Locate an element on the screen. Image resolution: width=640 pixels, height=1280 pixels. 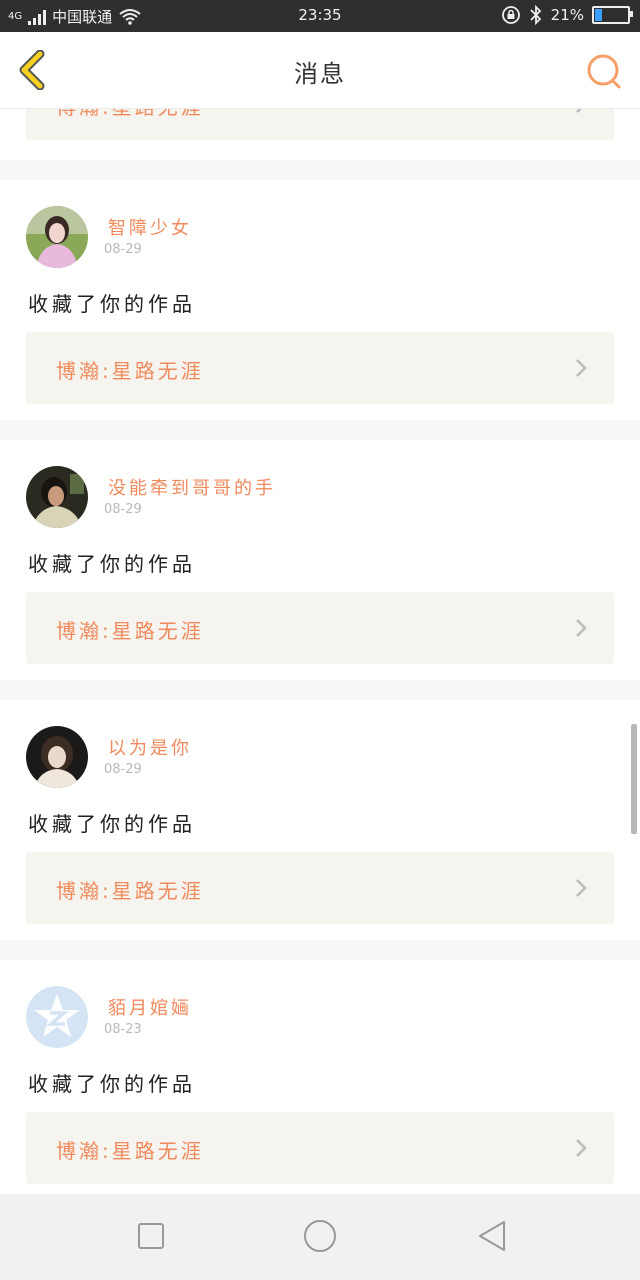
battery-fill is located at coordinates (599, 15).